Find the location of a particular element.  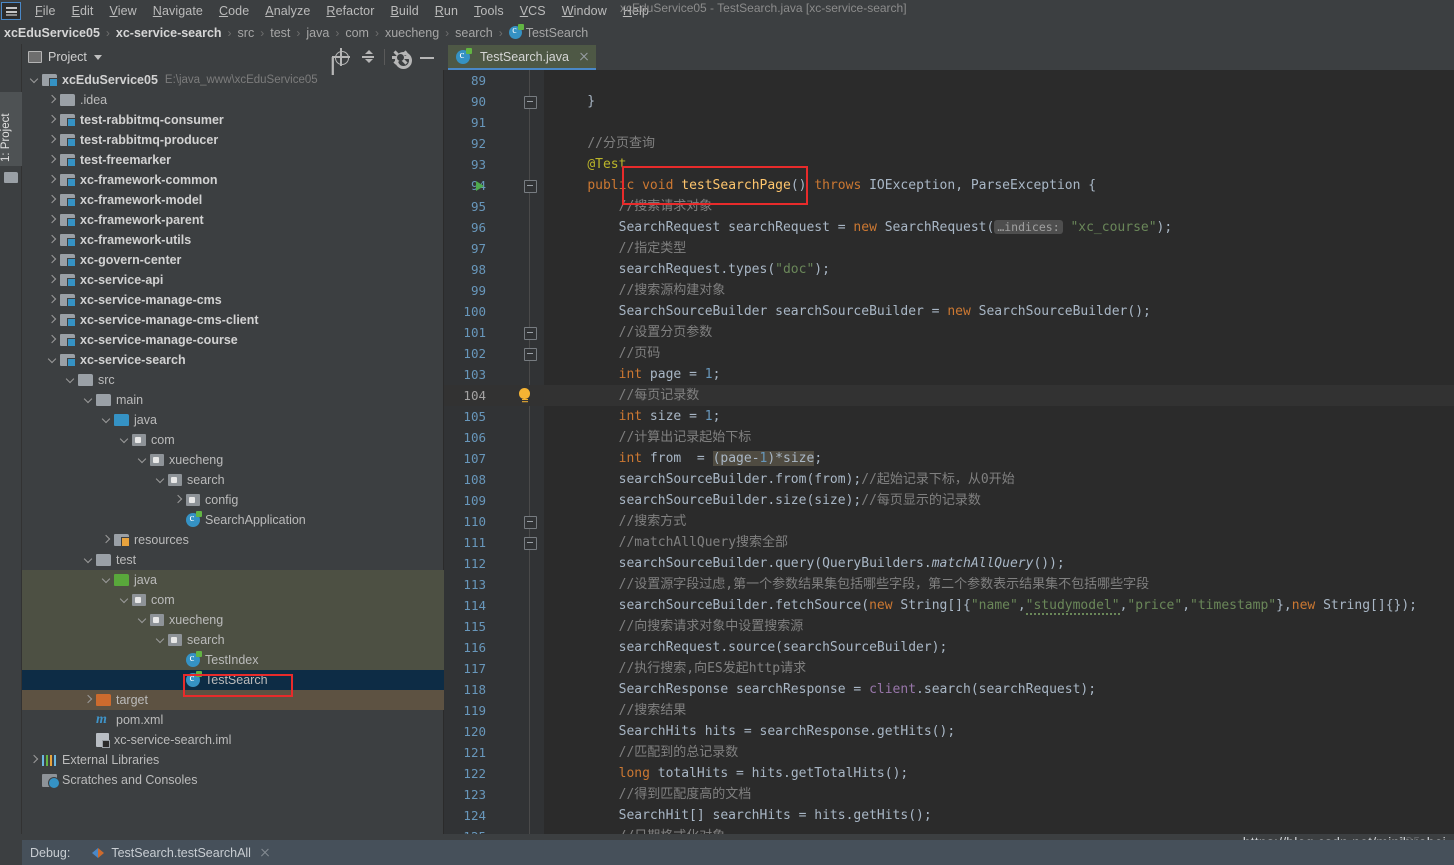

tree-item-testindex: TestIndex is located at coordinates (233, 660).